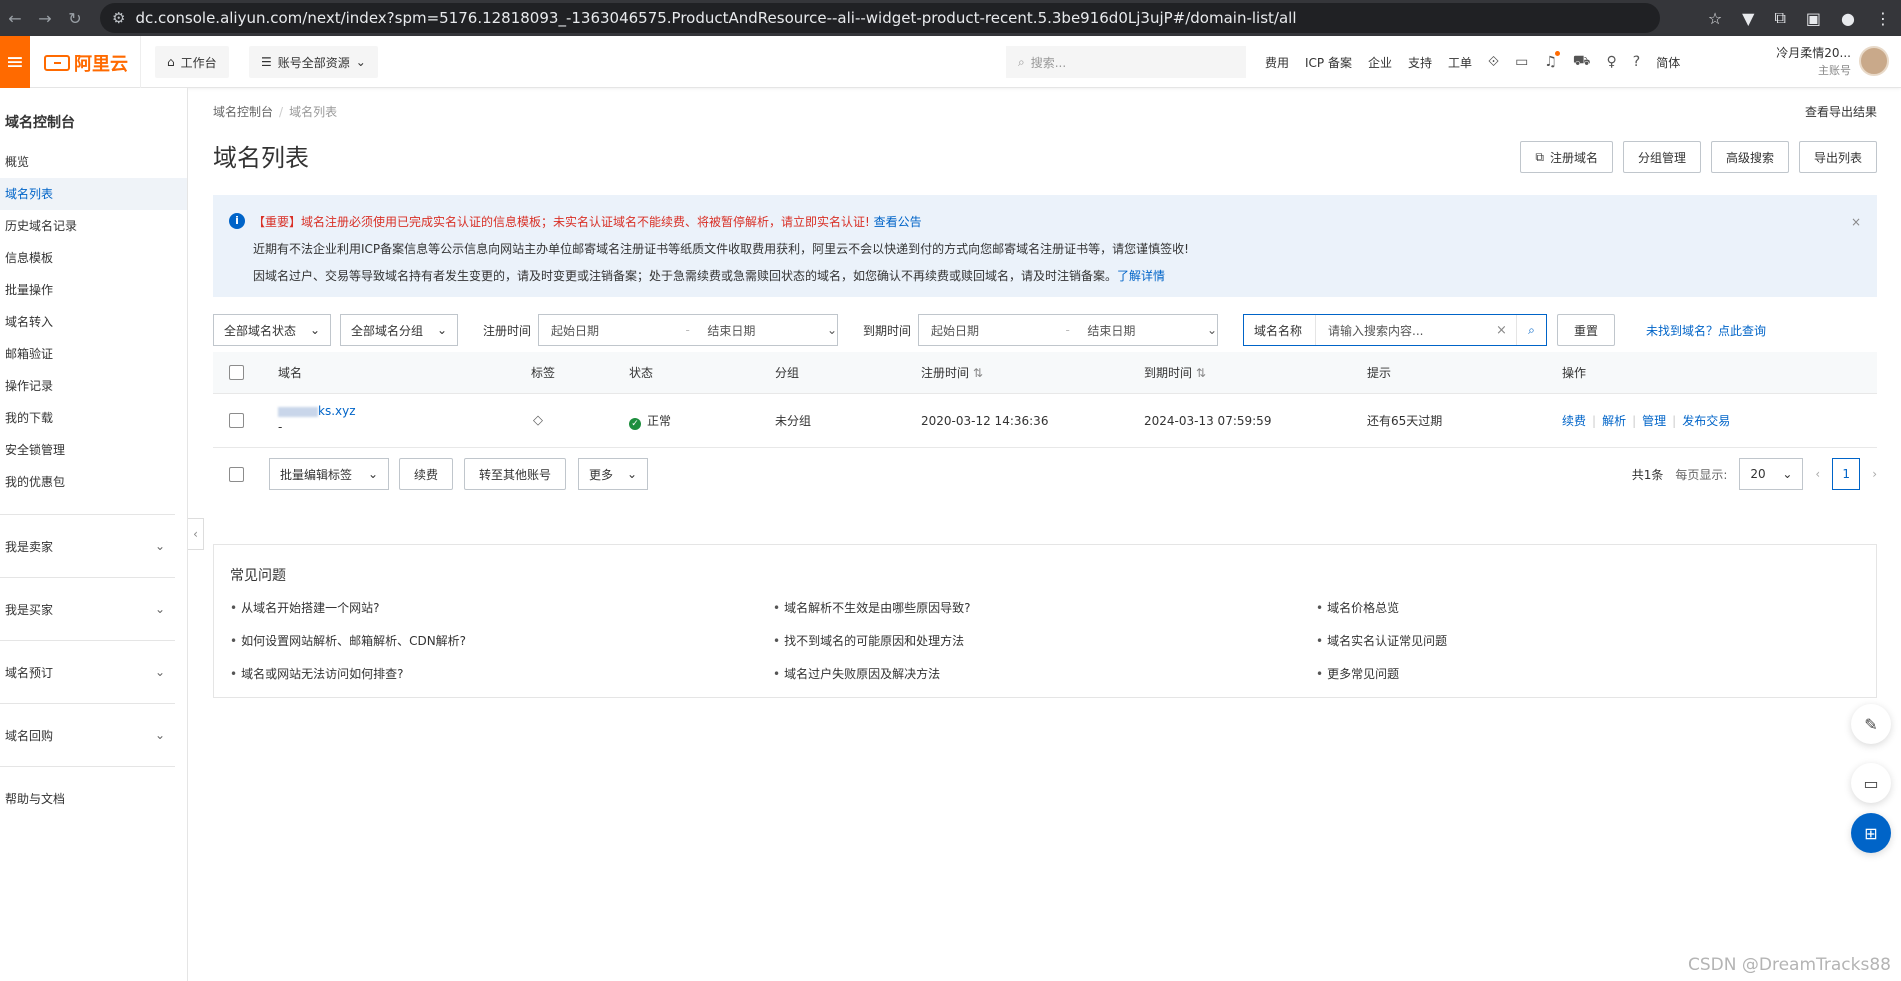 The height and width of the screenshot is (981, 1901). Describe the element at coordinates (1846, 474) in the screenshot. I see `page-1-button: 1` at that location.